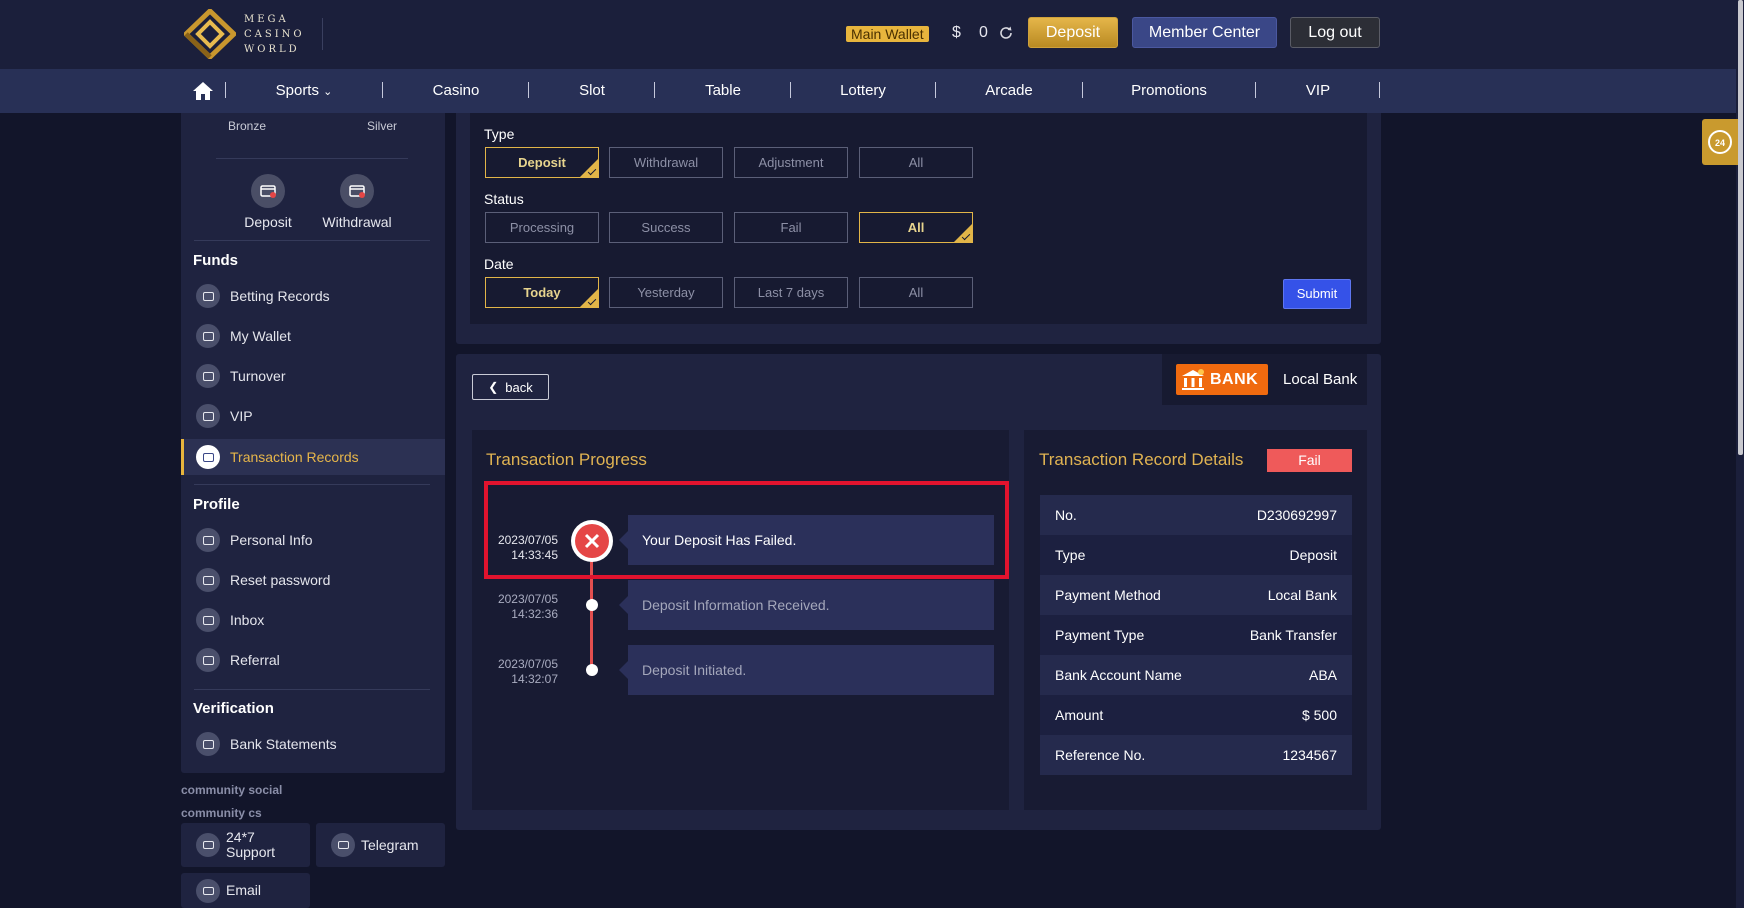 This screenshot has height=908, width=1744. What do you see at coordinates (493, 387) in the screenshot?
I see `chevron-left-icon: ❮` at bounding box center [493, 387].